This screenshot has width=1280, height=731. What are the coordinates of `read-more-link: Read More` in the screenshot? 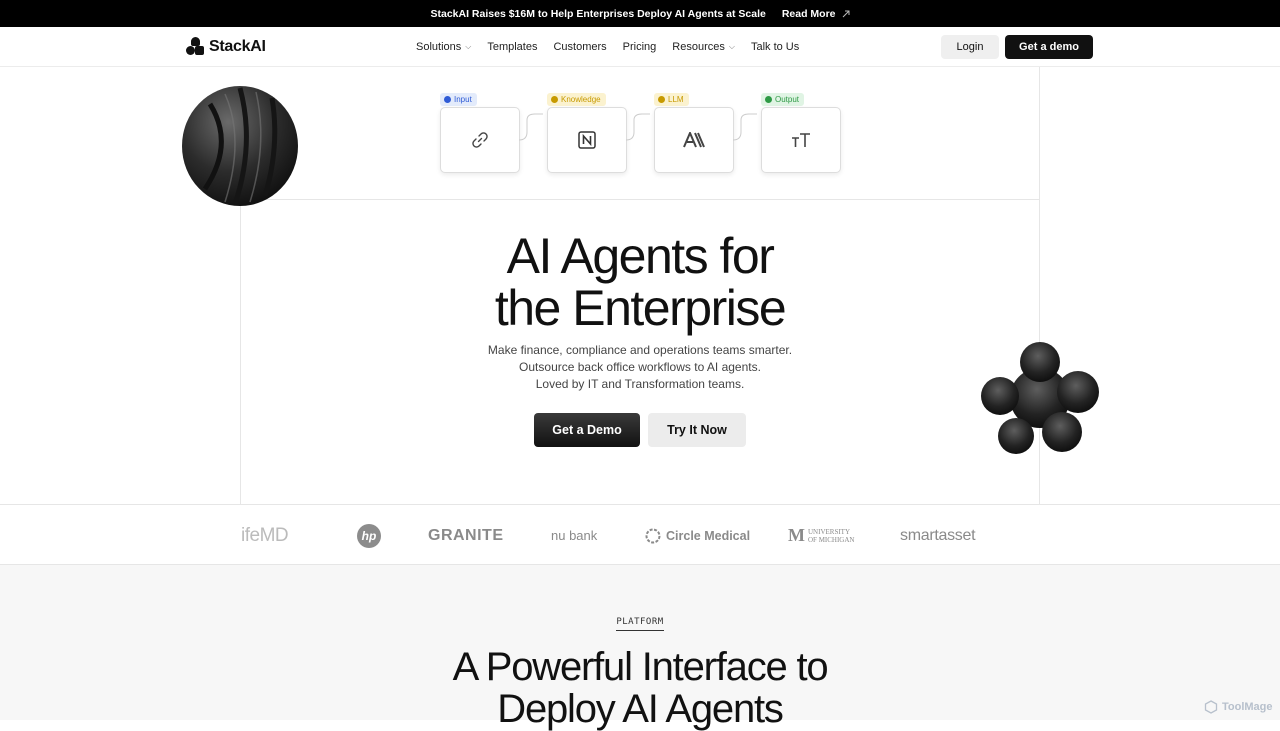 It's located at (816, 14).